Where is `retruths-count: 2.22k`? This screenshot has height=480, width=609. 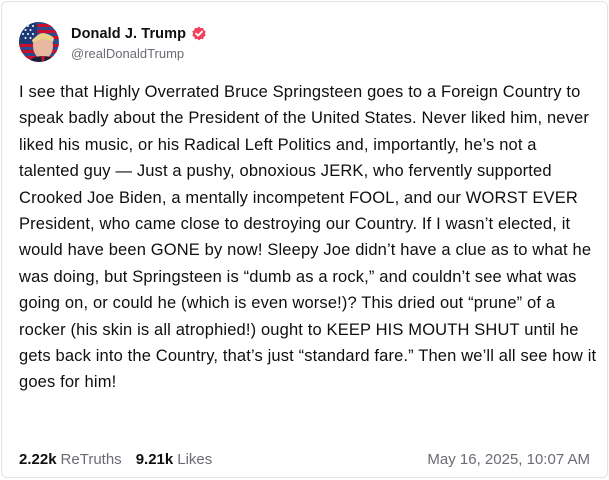 retruths-count: 2.22k is located at coordinates (38, 459).